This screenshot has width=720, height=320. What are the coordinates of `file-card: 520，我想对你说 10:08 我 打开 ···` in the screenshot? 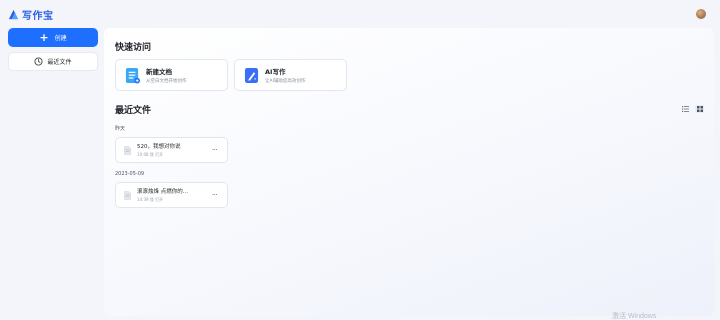 It's located at (171, 150).